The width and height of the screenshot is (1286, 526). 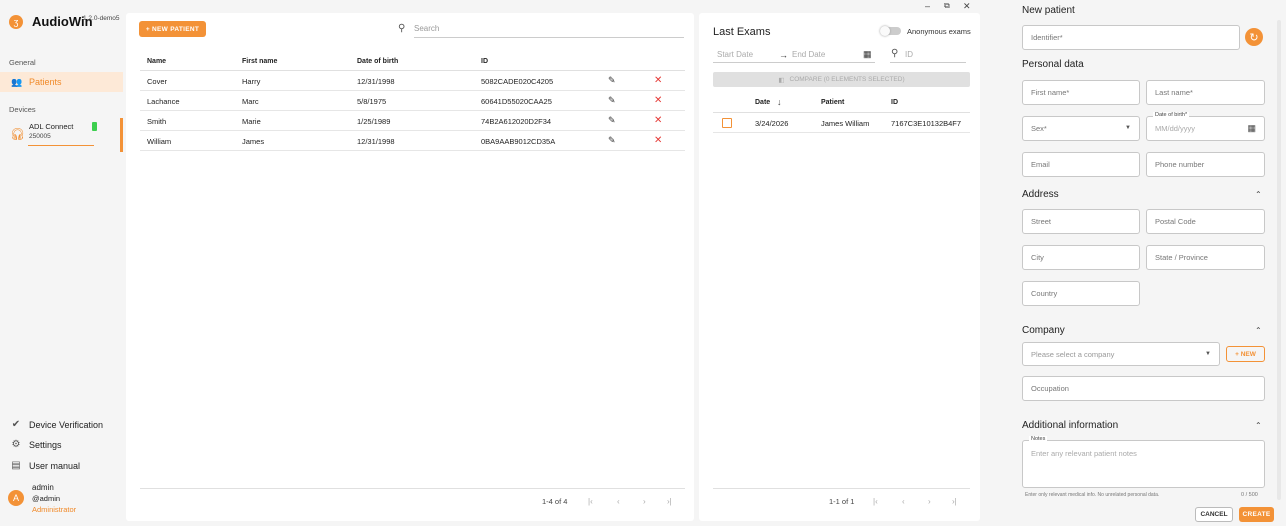 I want to click on exam-checkbox, so click(x=727, y=123).